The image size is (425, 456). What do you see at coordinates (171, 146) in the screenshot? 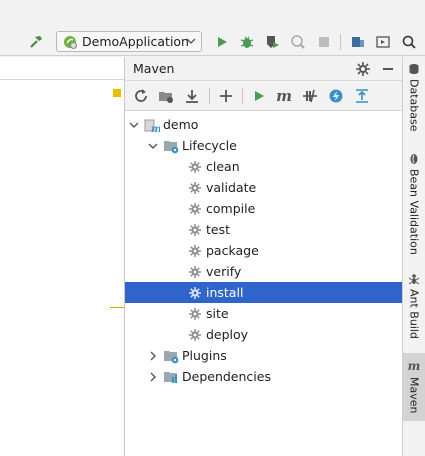
I see `lifecycle-folder-icon` at bounding box center [171, 146].